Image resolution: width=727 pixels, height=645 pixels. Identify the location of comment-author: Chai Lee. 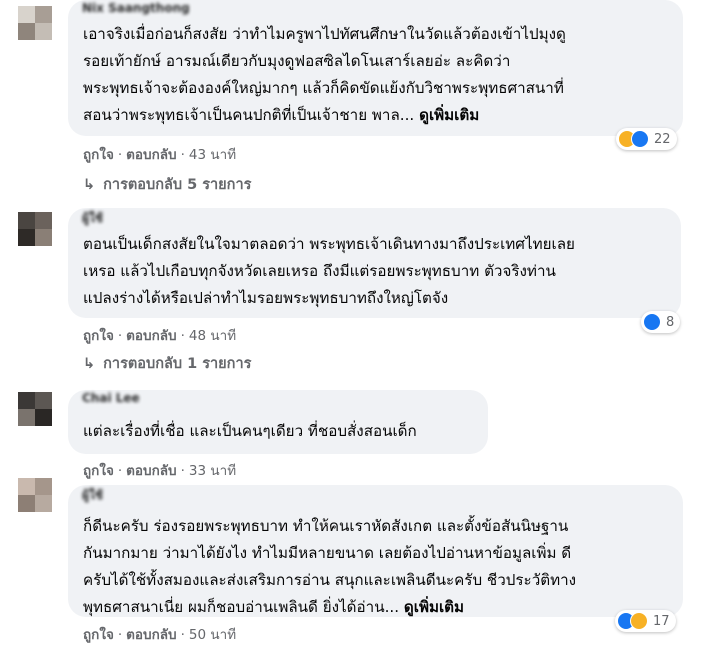
(111, 398).